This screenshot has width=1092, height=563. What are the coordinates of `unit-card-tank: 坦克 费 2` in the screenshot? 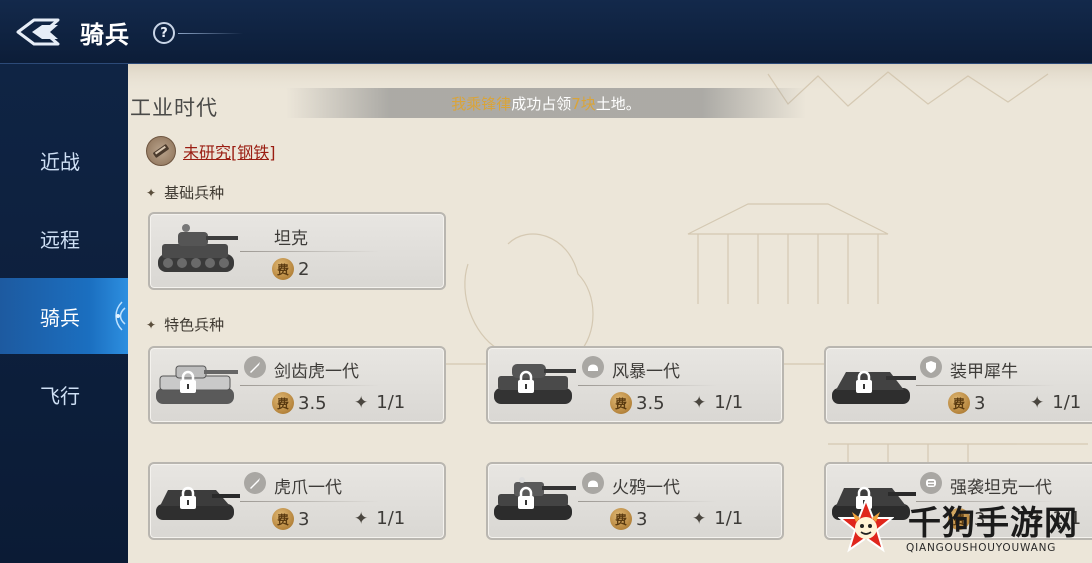 It's located at (297, 251).